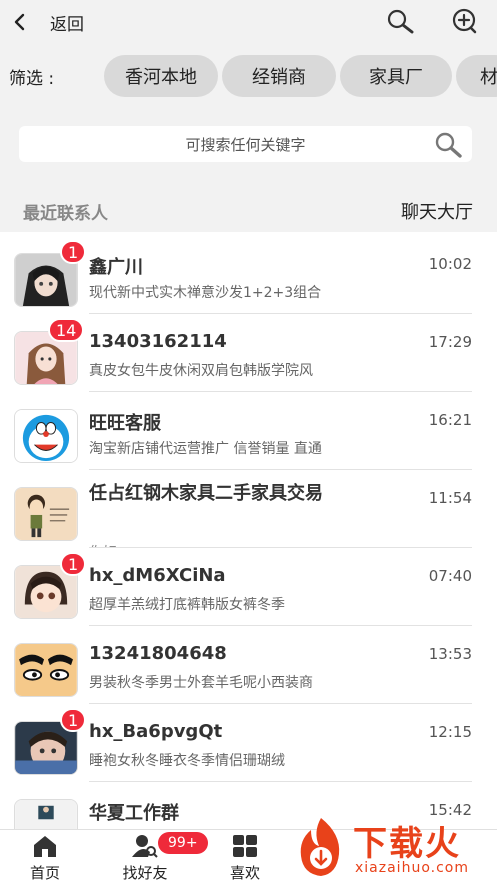 The height and width of the screenshot is (883, 497). Describe the element at coordinates (158, 653) in the screenshot. I see `contact-name: 13241804648` at that location.